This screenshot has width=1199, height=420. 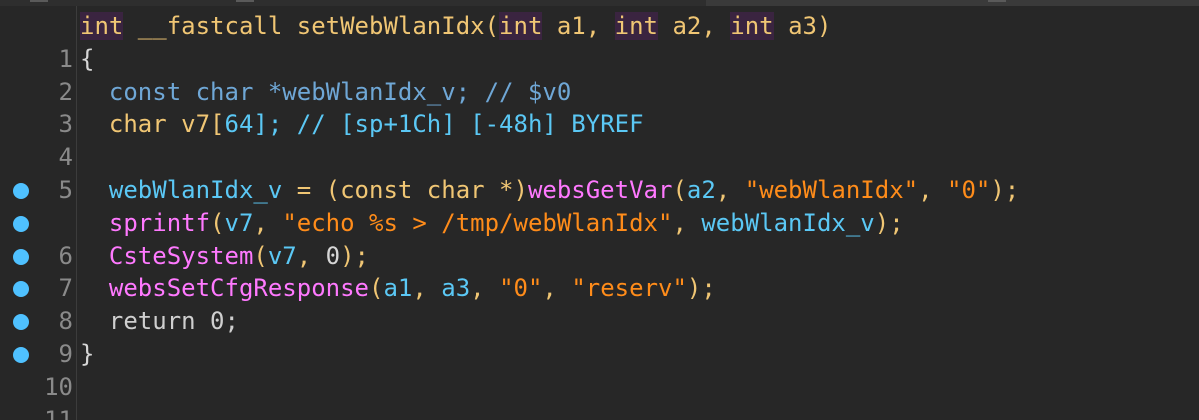 I want to click on token-punct: }, so click(x=87, y=353).